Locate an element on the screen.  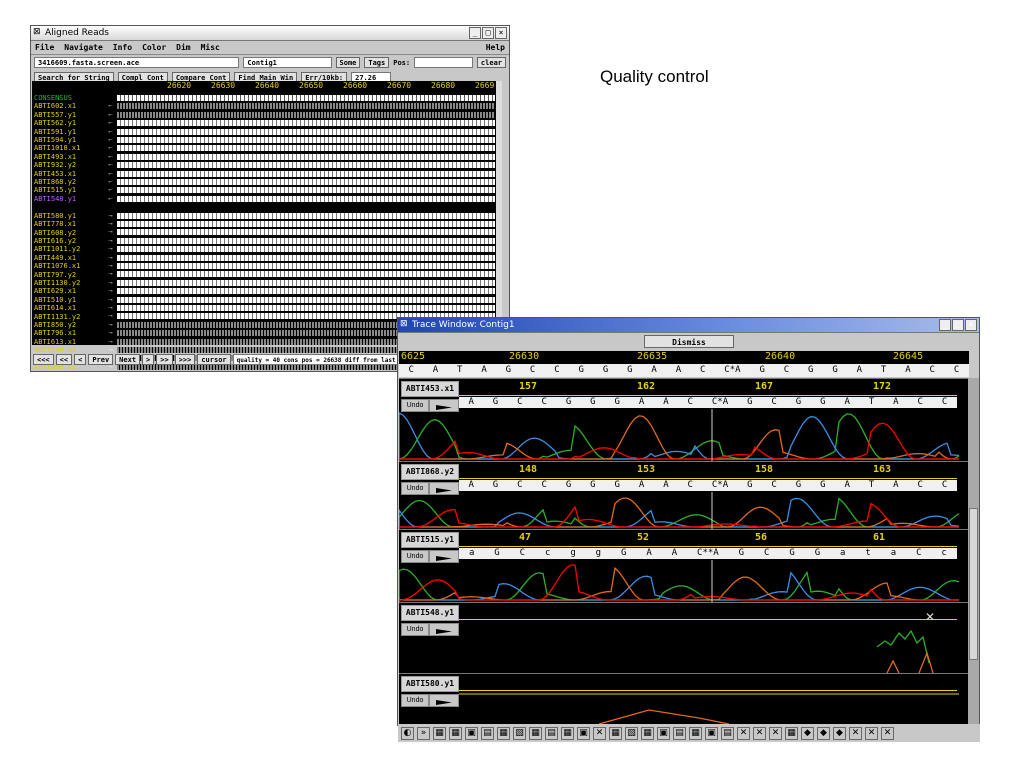
next-button: Next is located at coordinates (128, 359).